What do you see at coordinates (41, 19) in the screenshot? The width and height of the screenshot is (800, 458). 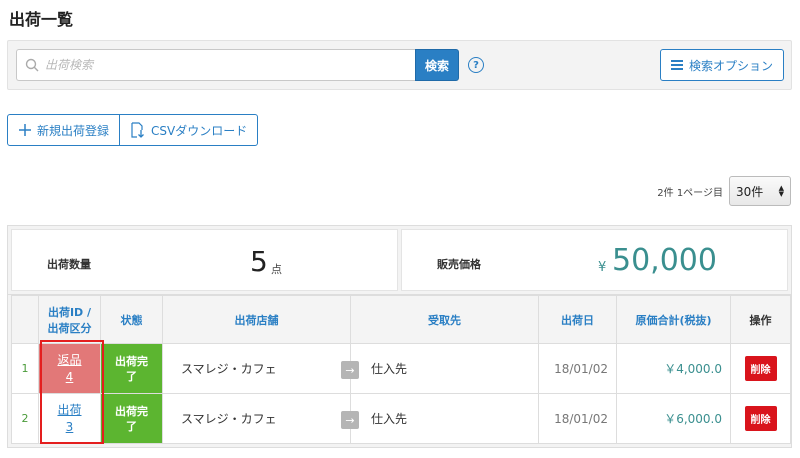 I see `page-title: 出荷一覧` at bounding box center [41, 19].